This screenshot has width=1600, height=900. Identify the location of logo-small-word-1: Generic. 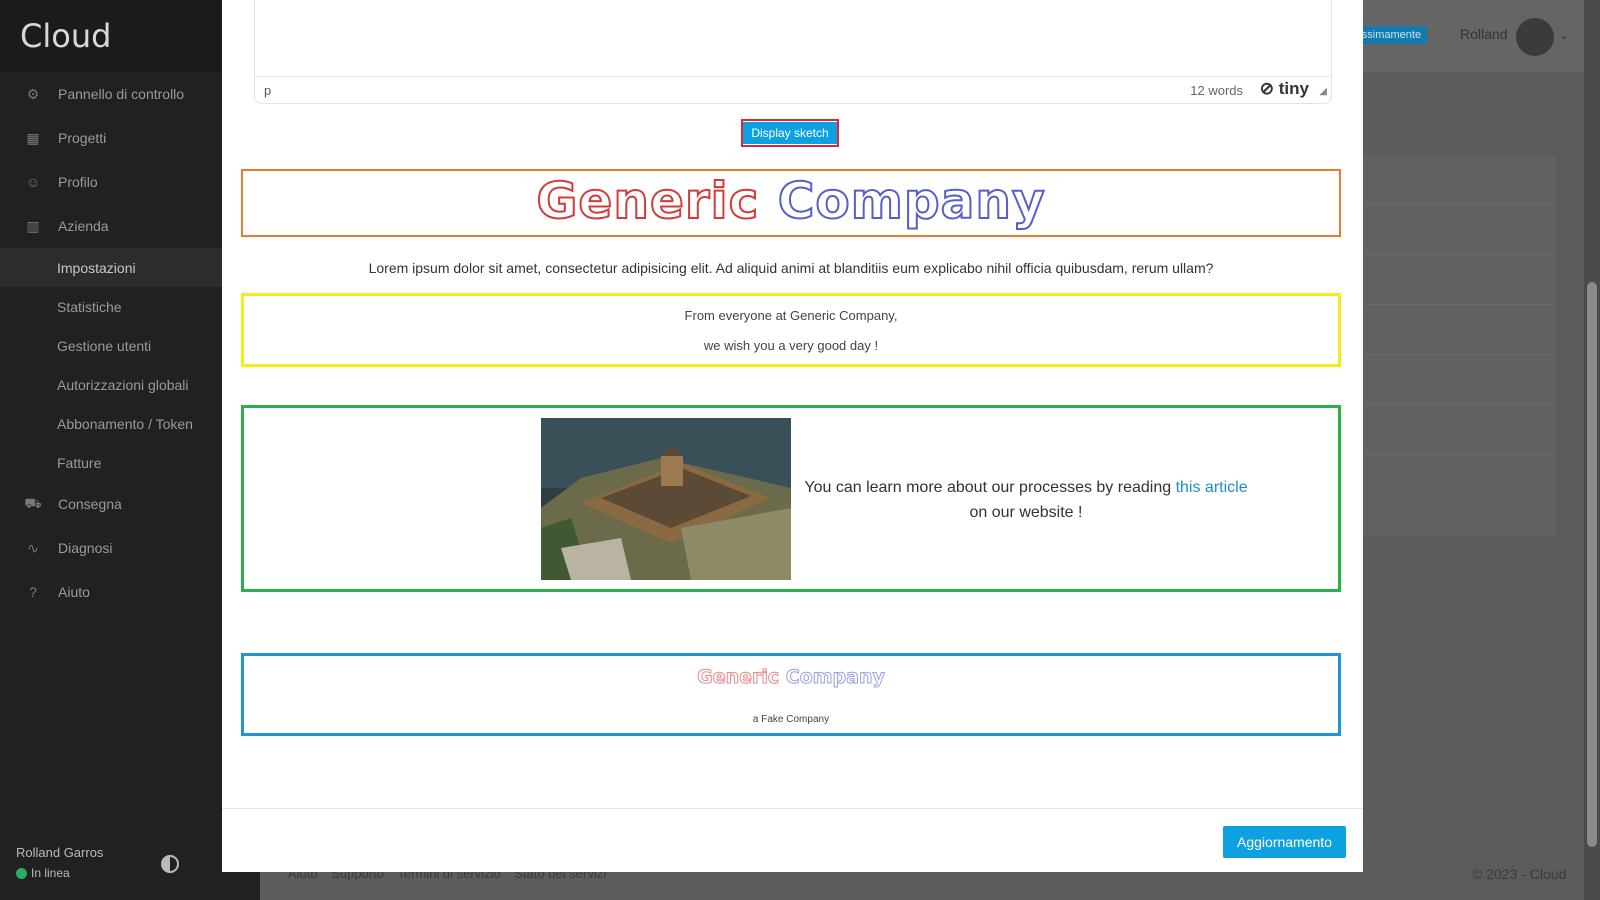
(738, 677).